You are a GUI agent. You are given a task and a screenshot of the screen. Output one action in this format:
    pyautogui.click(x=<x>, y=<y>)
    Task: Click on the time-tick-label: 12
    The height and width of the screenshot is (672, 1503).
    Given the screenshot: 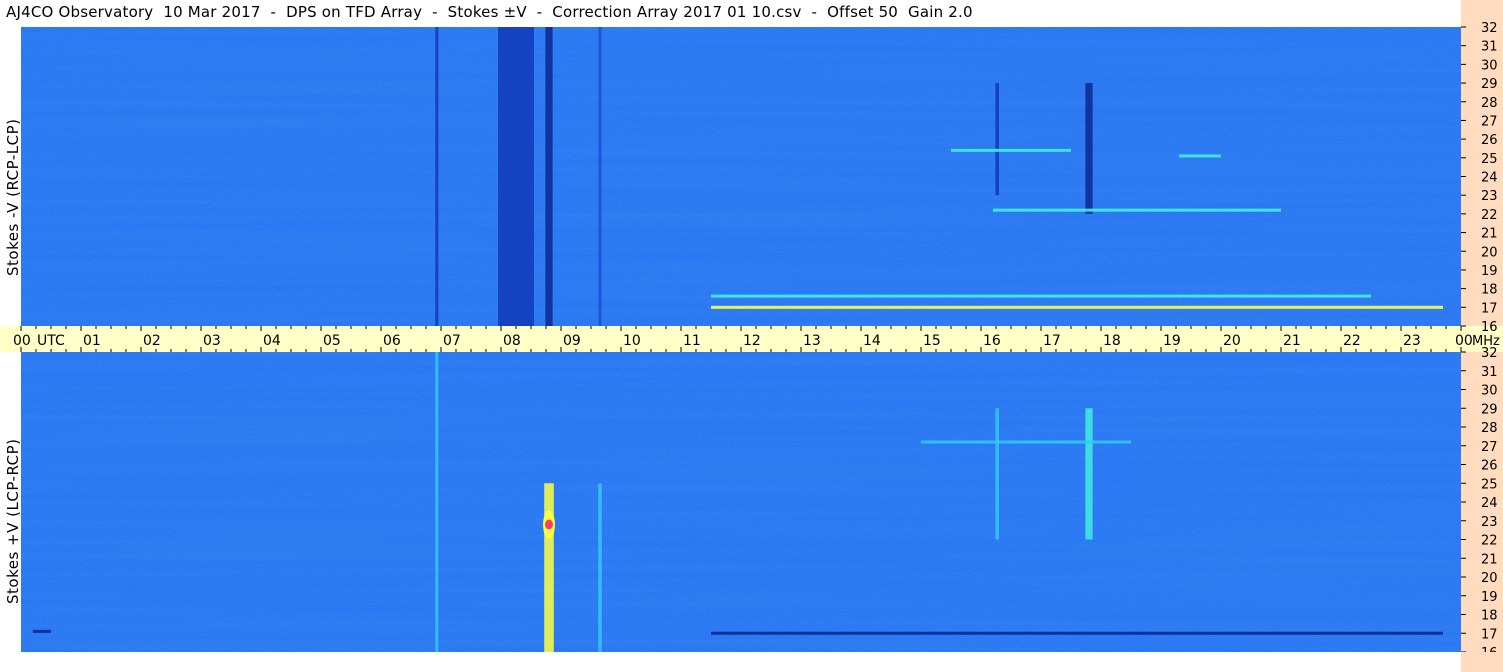 What is the action you would take?
    pyautogui.click(x=752, y=341)
    